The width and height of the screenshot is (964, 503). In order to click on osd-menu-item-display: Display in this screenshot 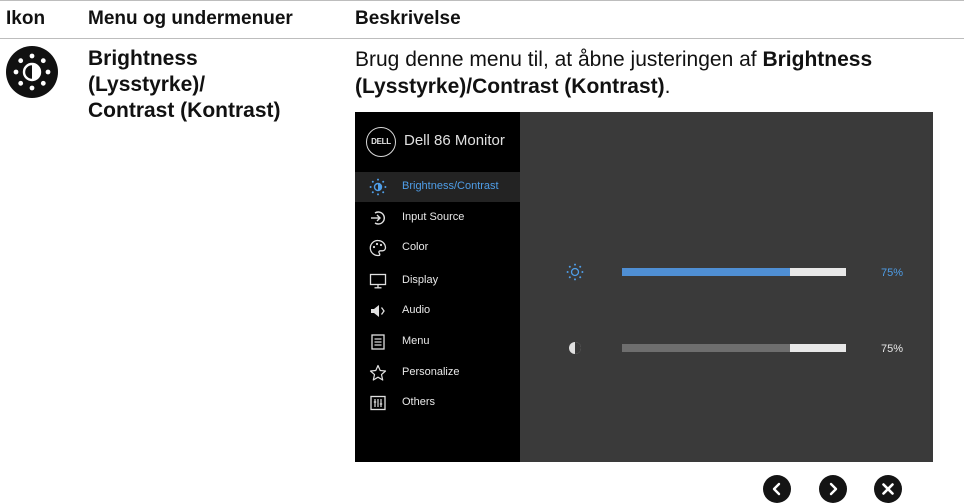, I will do `click(437, 281)`.